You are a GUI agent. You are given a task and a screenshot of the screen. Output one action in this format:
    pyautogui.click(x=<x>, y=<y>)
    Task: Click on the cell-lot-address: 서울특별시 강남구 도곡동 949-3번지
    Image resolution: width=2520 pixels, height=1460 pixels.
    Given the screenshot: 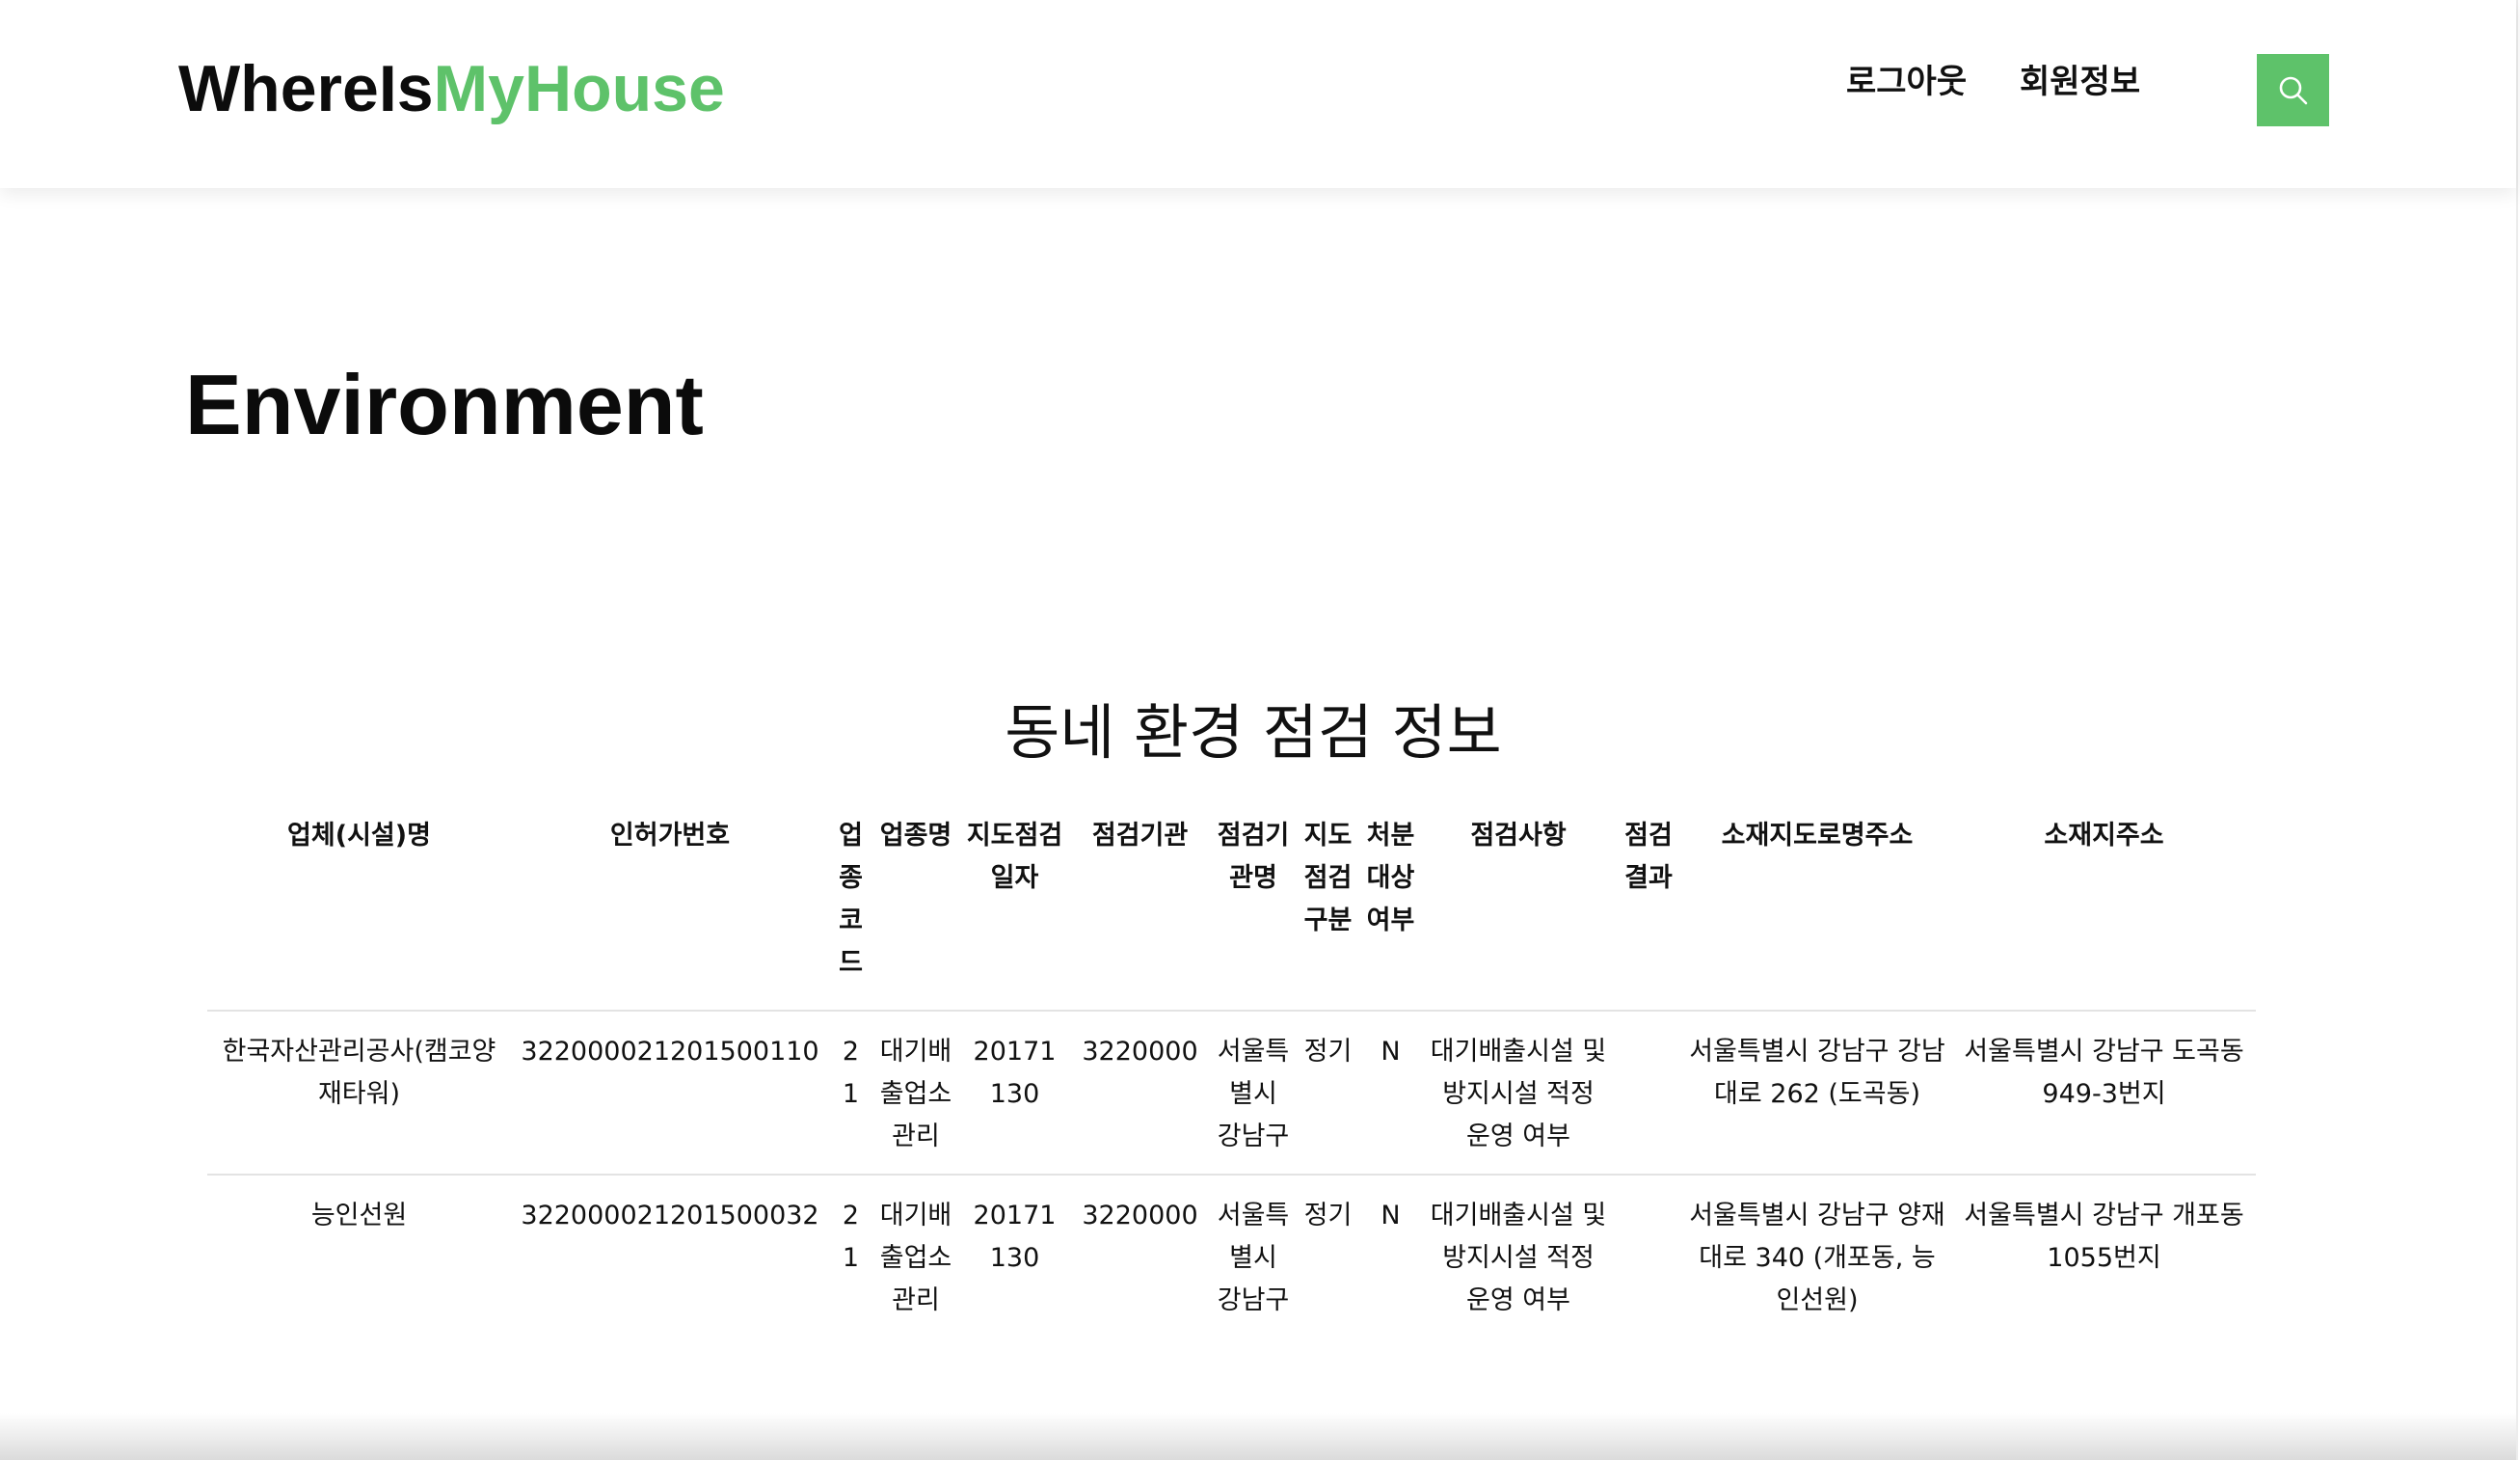 What is the action you would take?
    pyautogui.click(x=2104, y=1092)
    